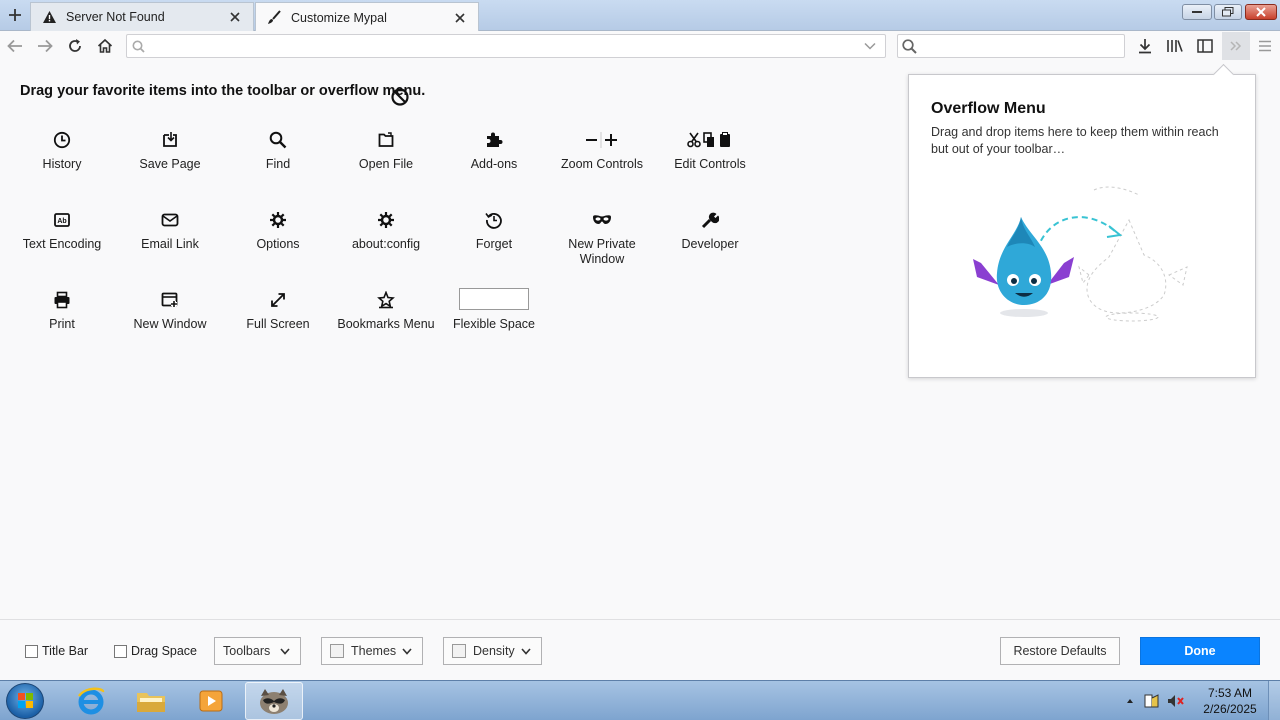 The height and width of the screenshot is (720, 1280). I want to click on show-desktop-button, so click(1274, 700).